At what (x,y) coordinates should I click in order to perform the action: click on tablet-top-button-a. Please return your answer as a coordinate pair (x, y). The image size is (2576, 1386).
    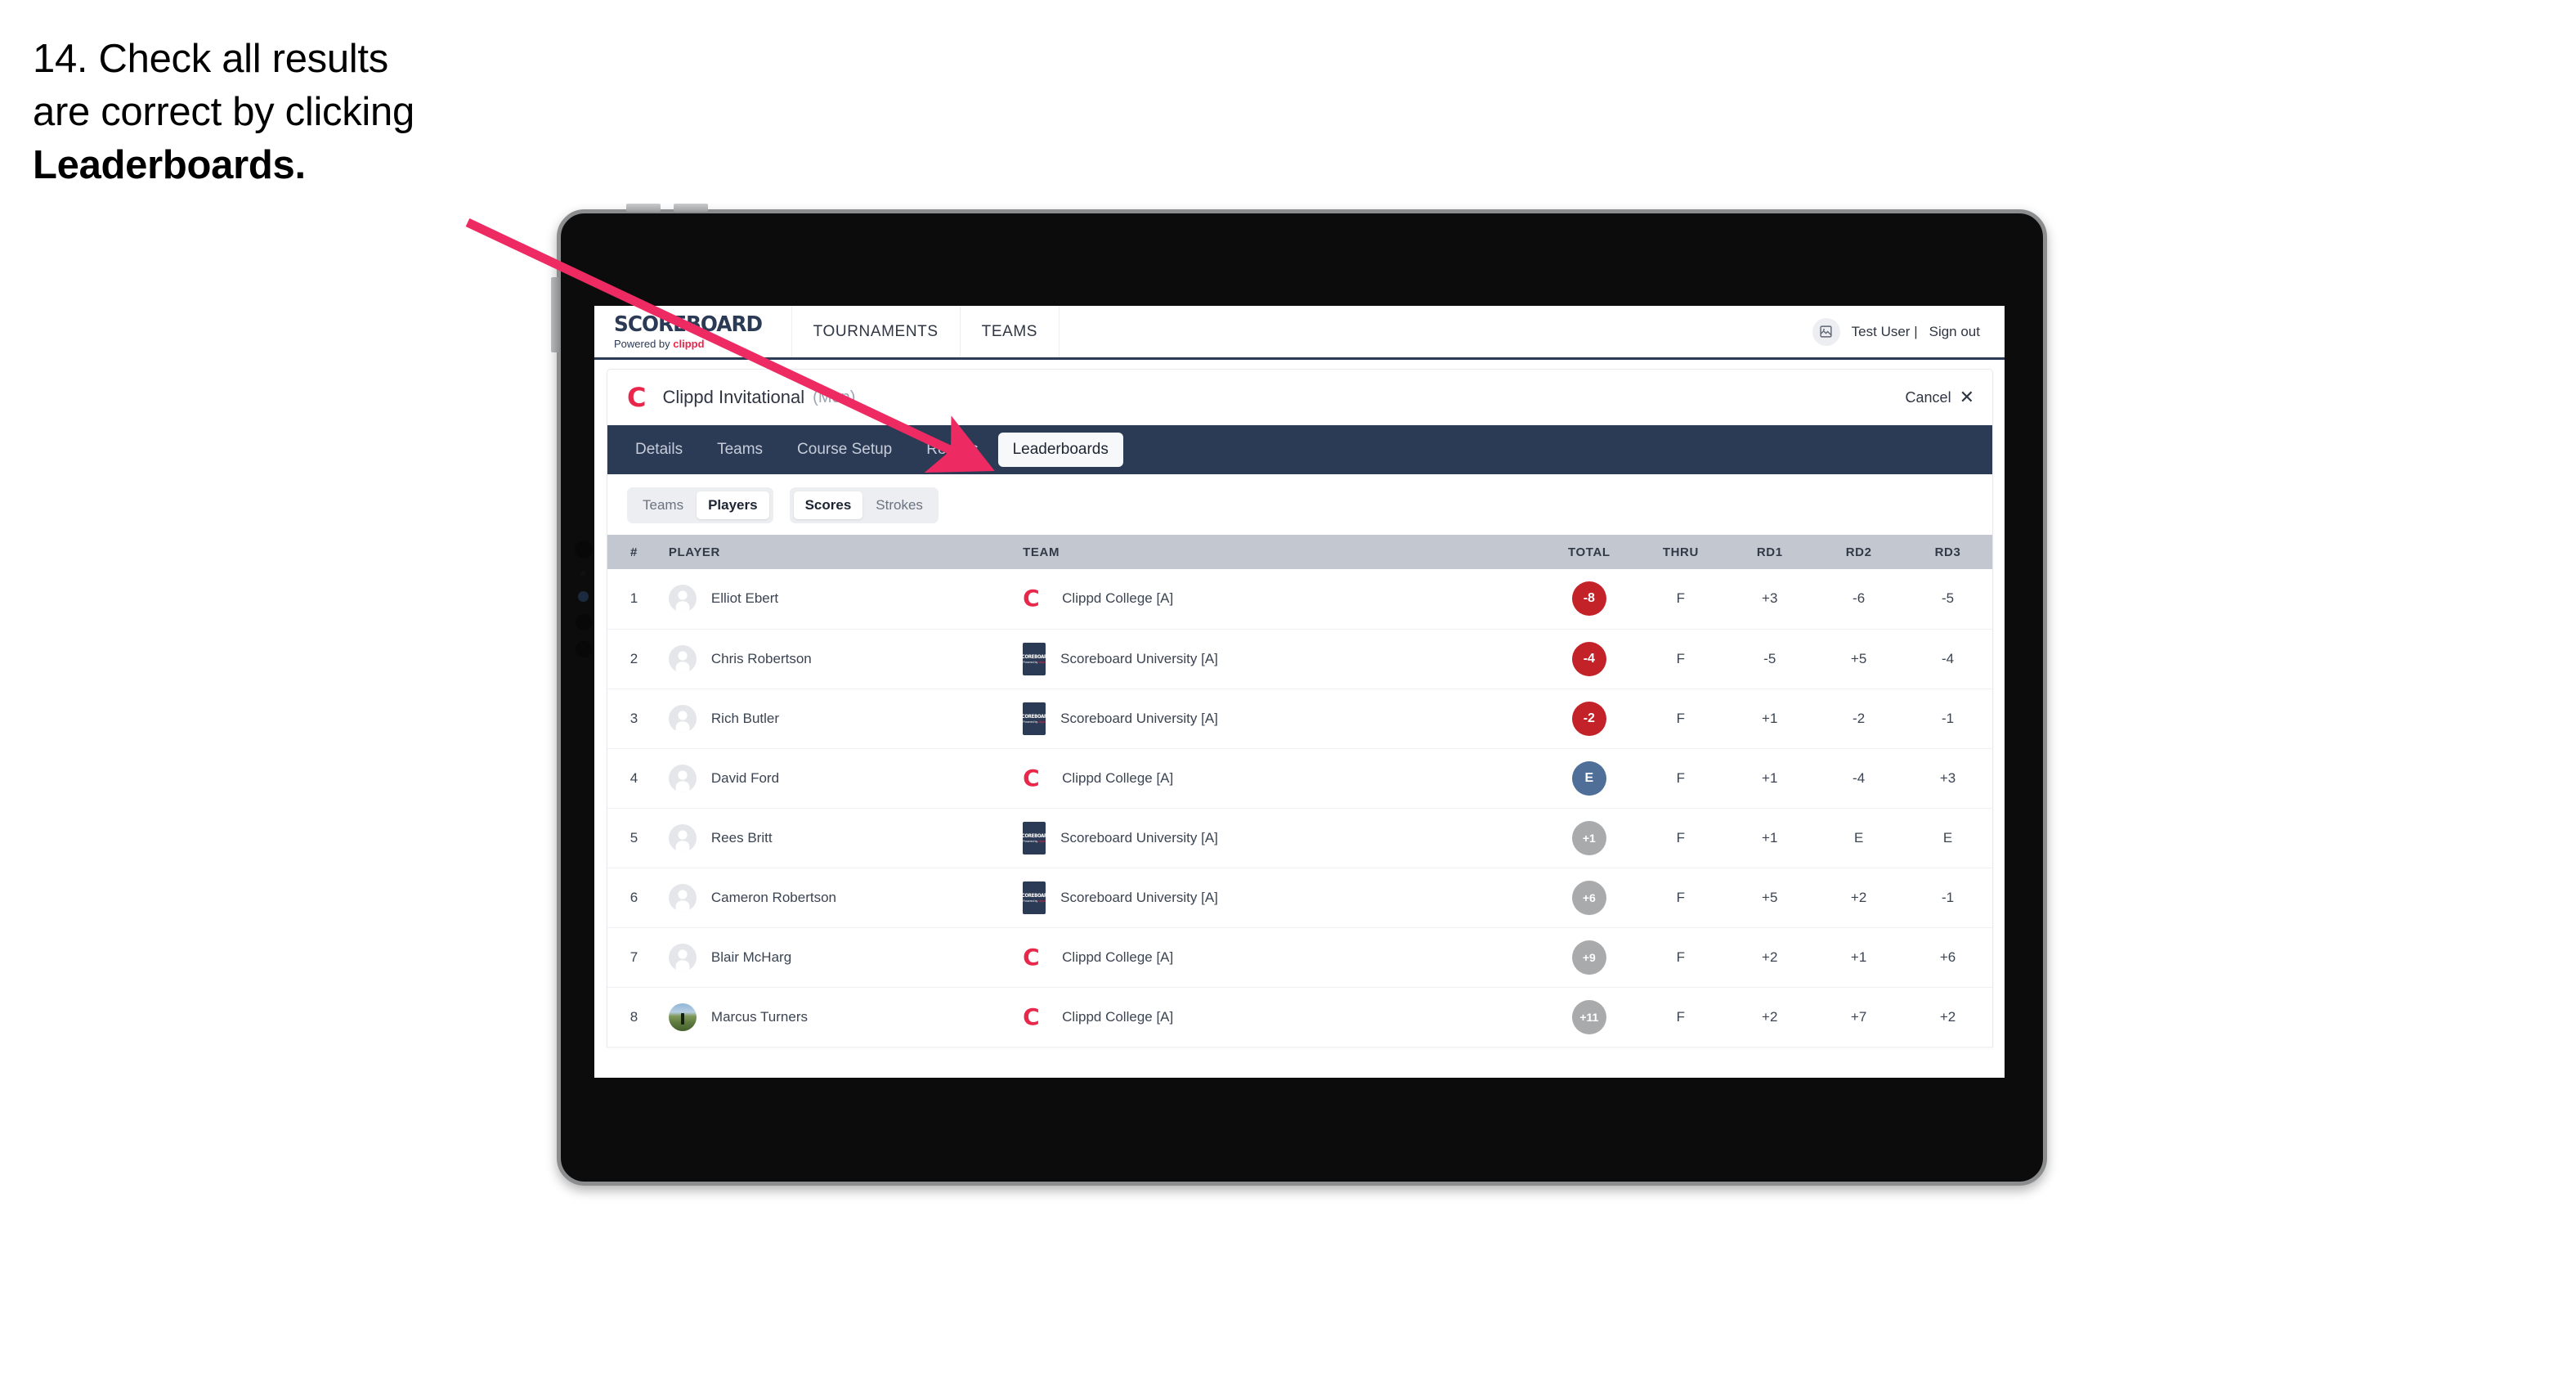
    Looking at the image, I should click on (643, 208).